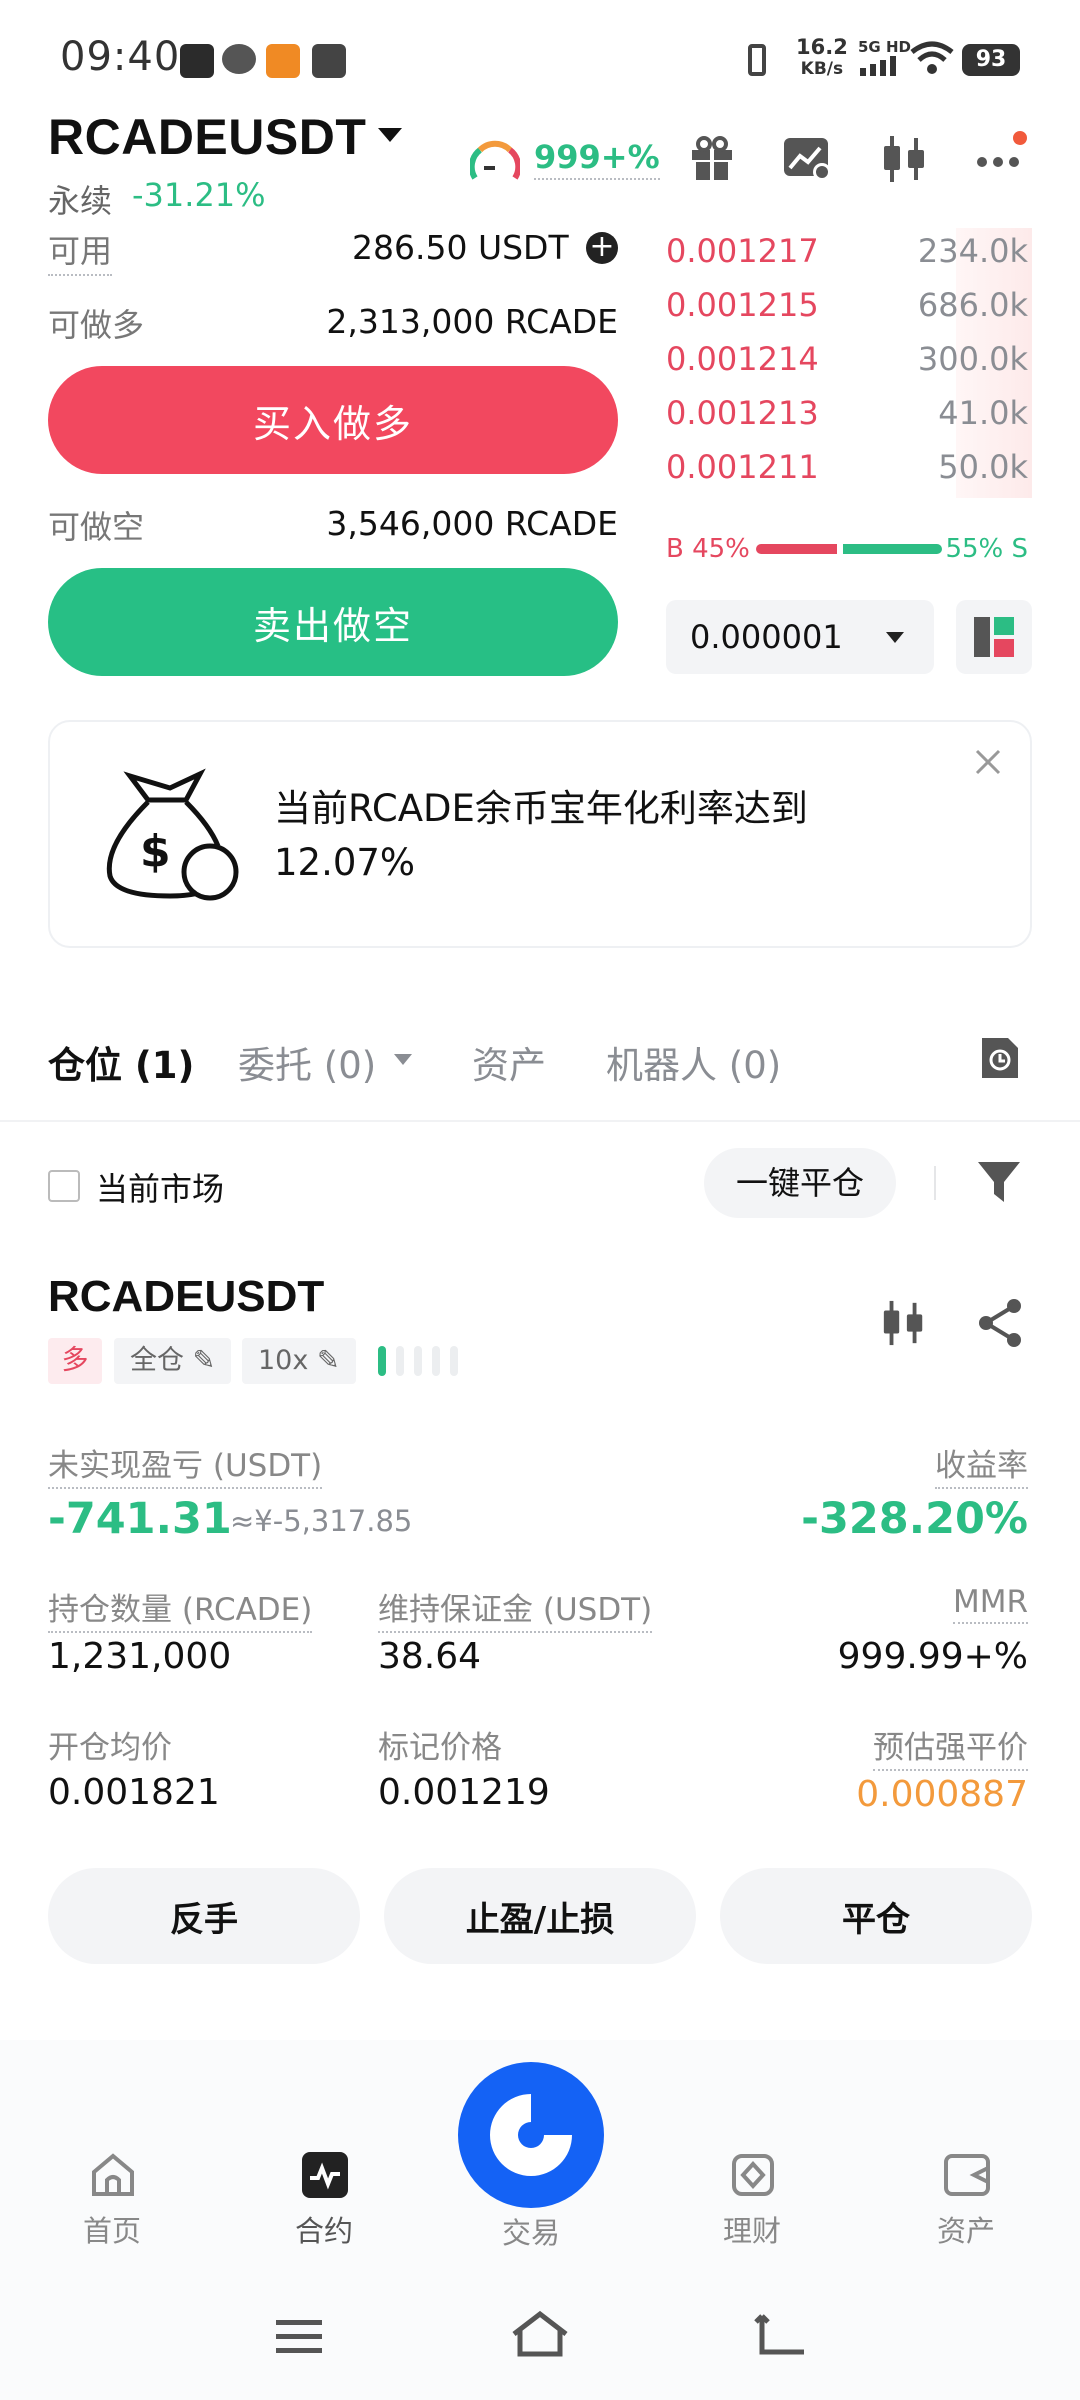  I want to click on orderbook-layout-button, so click(994, 637).